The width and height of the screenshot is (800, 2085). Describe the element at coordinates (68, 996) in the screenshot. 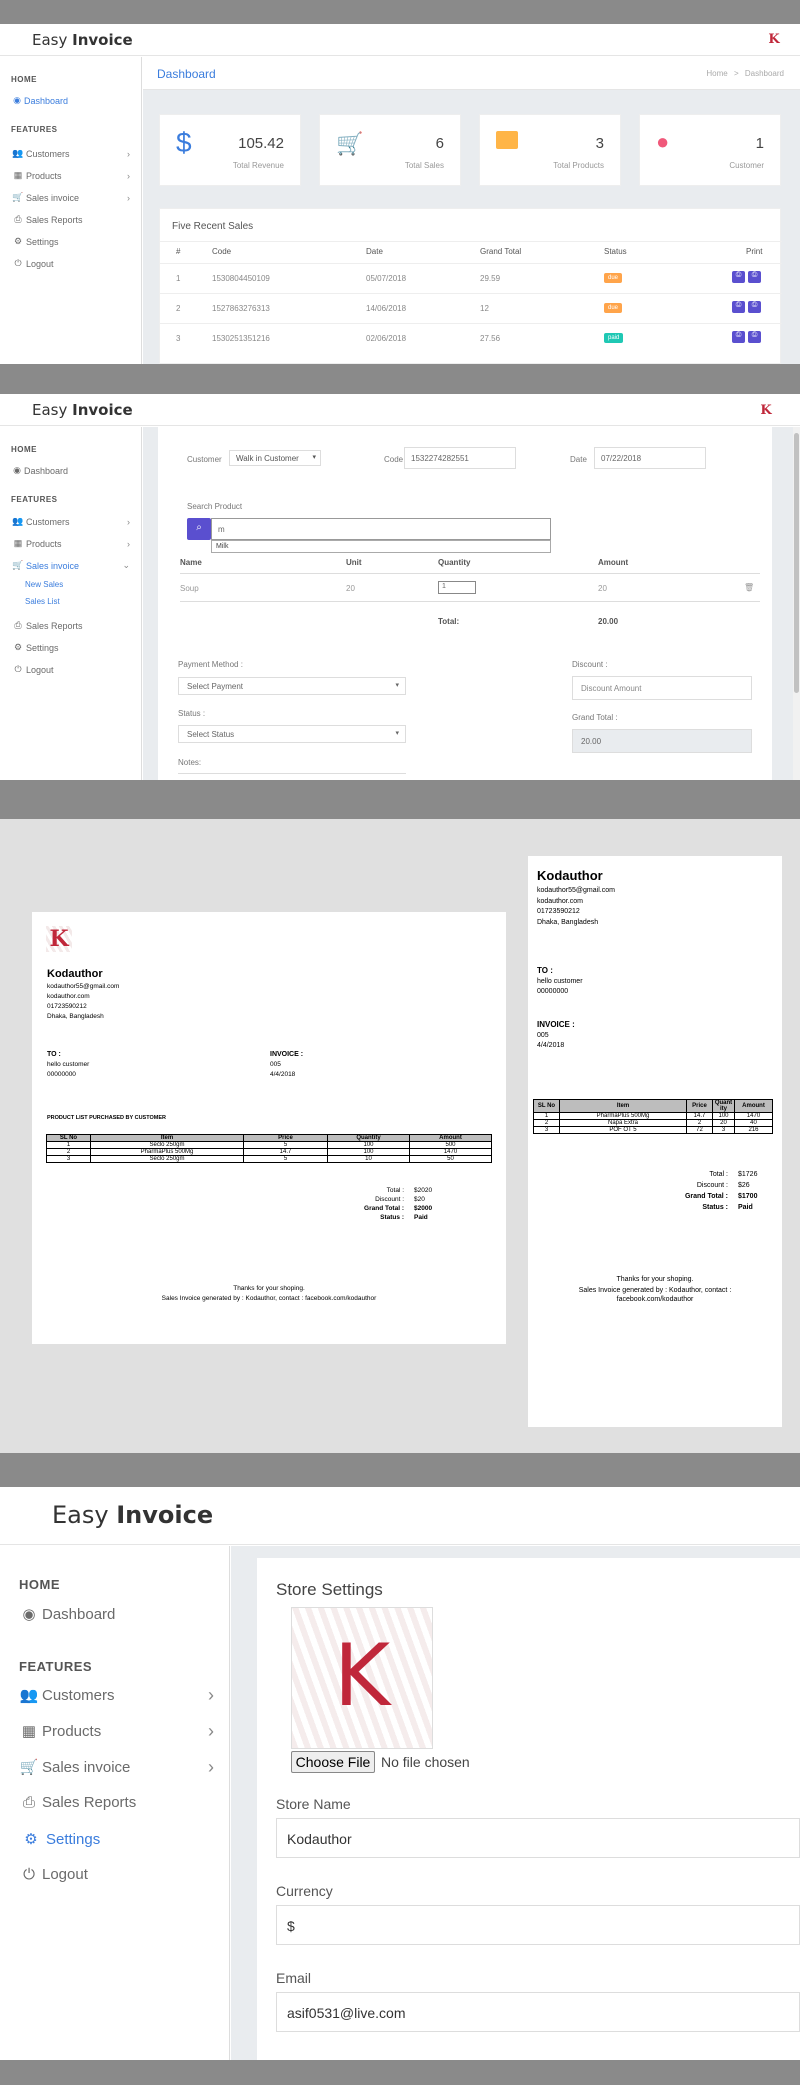

I see `company-site: kodauthor.com` at that location.